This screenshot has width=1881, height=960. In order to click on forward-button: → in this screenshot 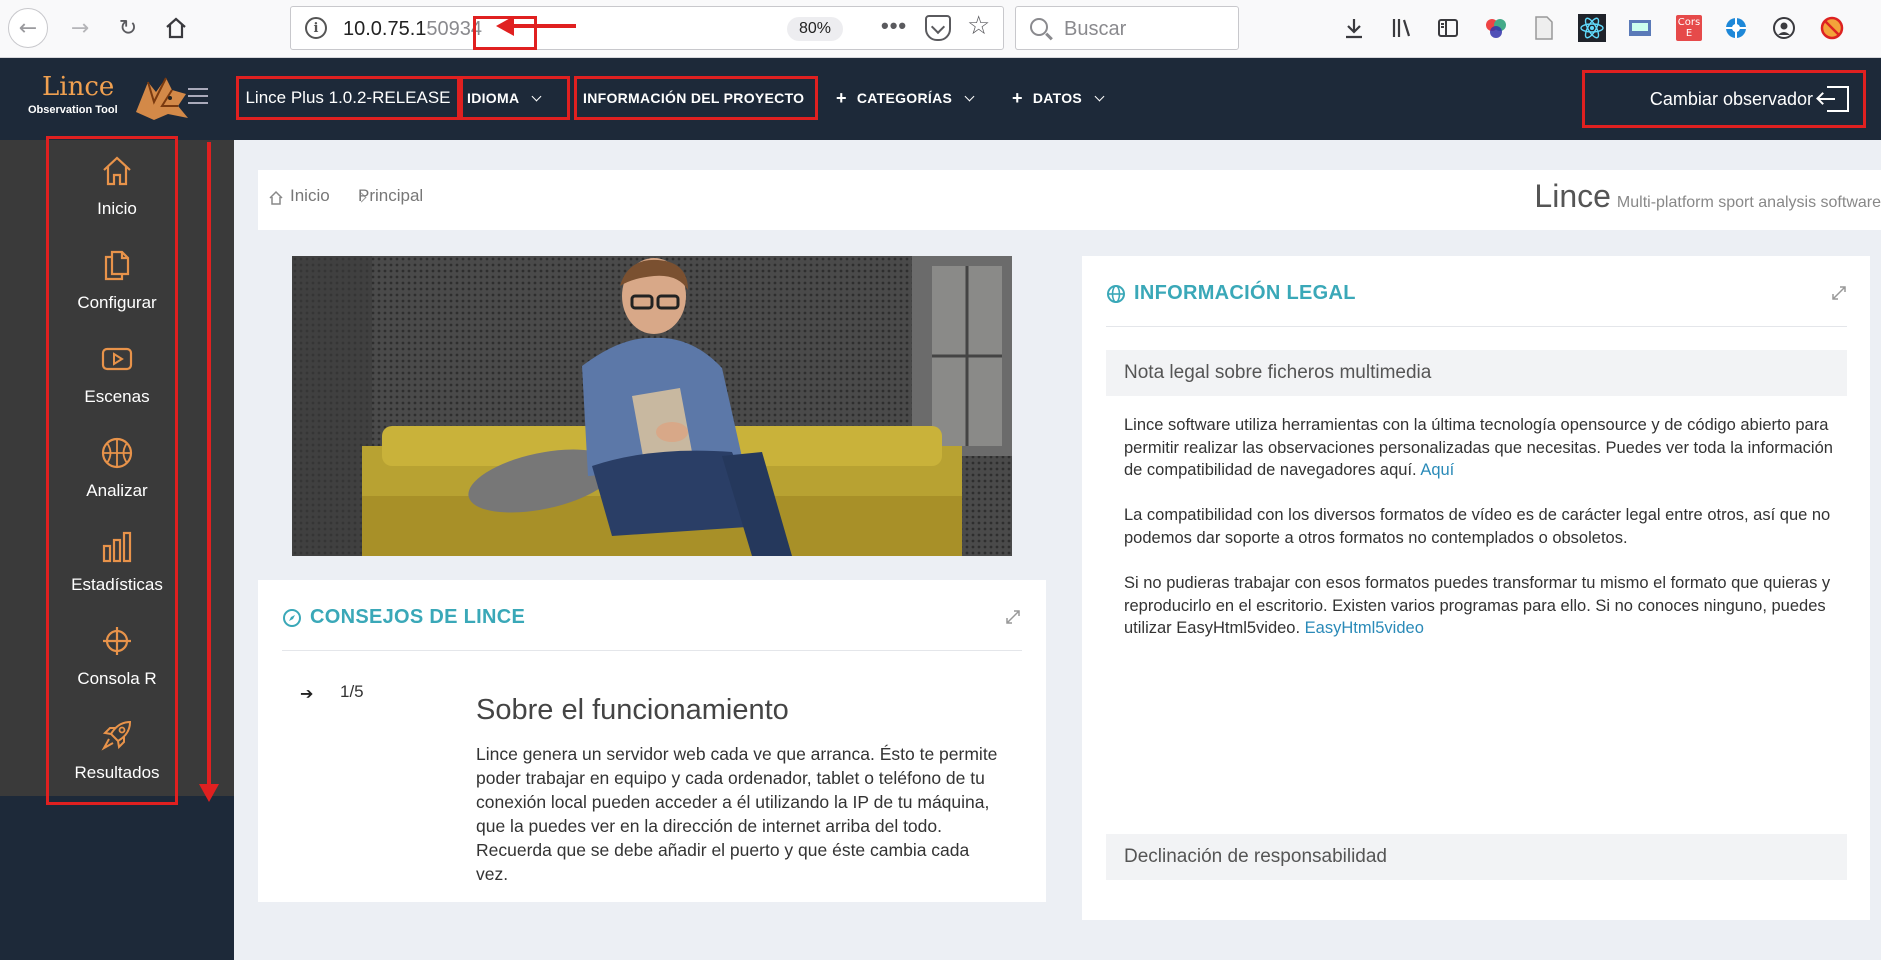, I will do `click(80, 28)`.